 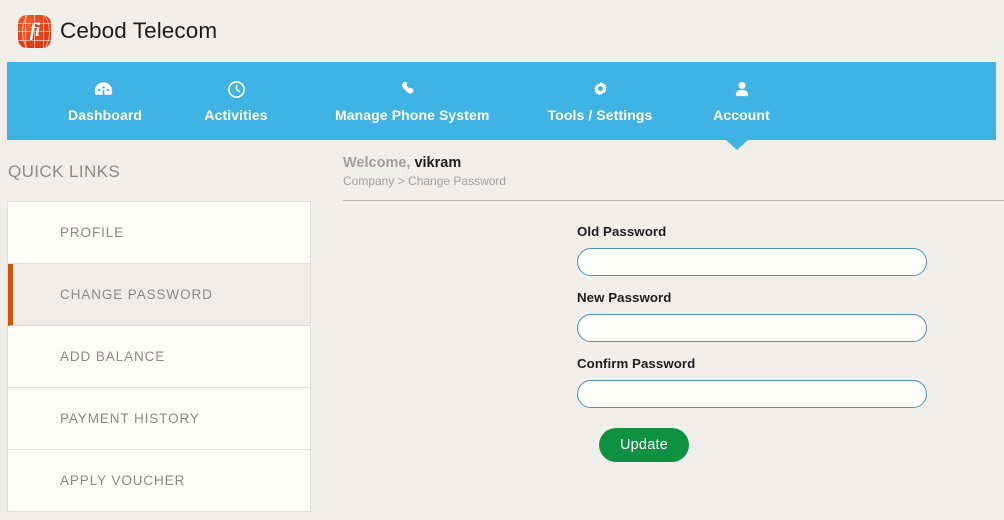 I want to click on welcome-username: vikram, so click(x=438, y=163).